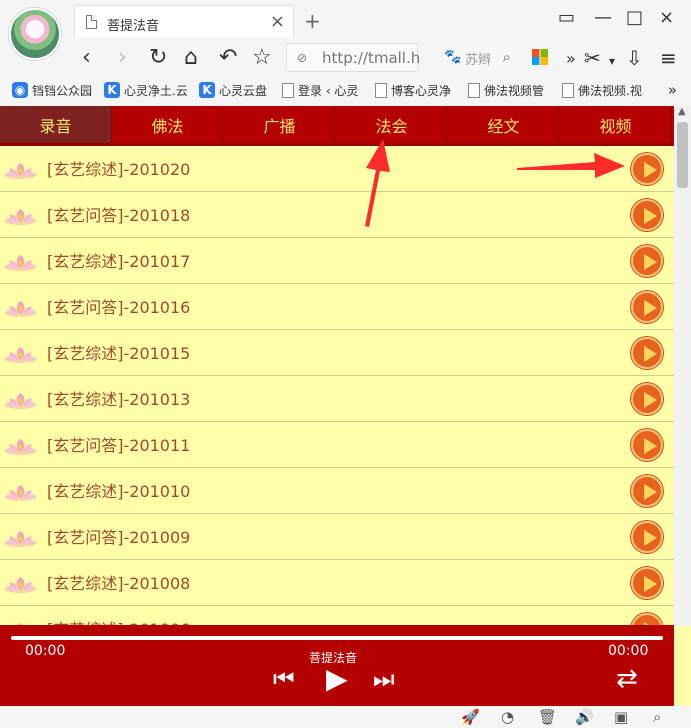  I want to click on search-icon: ⌕, so click(507, 57).